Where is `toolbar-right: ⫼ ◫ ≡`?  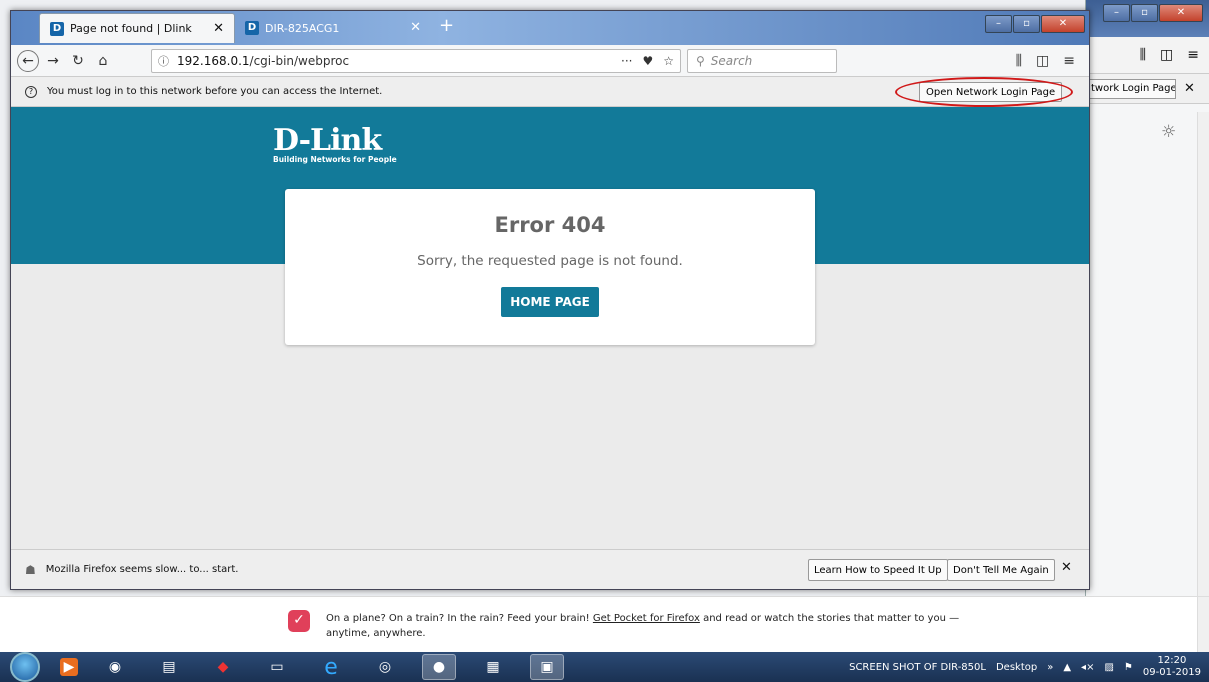 toolbar-right: ⫼ ◫ ≡ is located at coordinates (1052, 61).